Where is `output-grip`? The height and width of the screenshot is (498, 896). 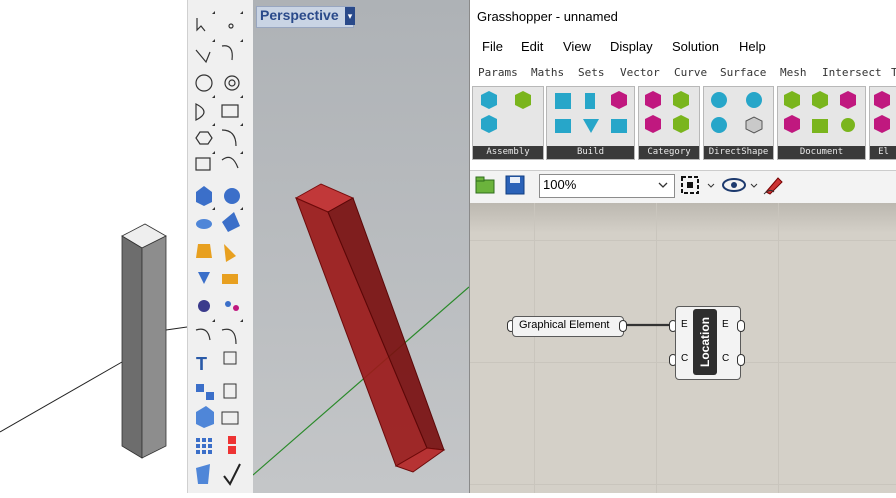
output-grip is located at coordinates (623, 326).